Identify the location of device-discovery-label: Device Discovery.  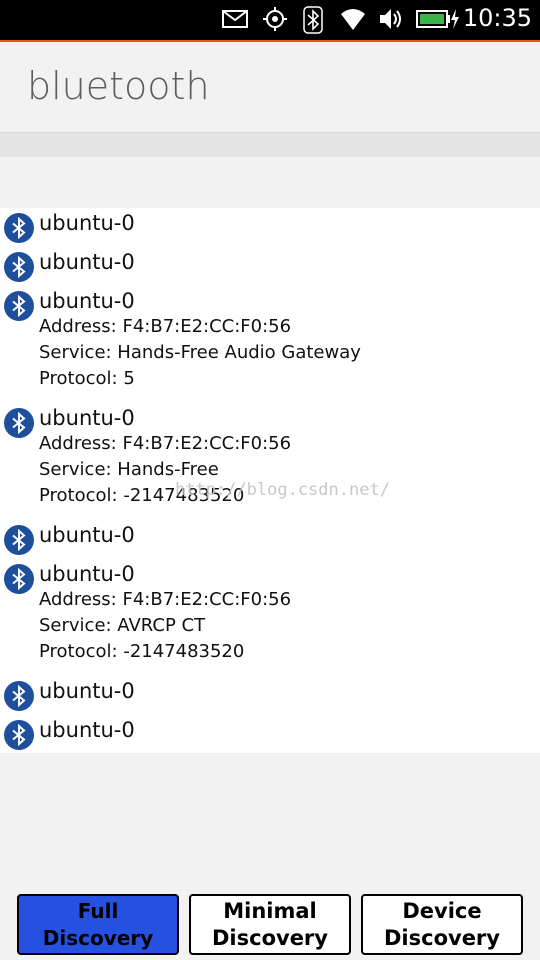
(442, 924).